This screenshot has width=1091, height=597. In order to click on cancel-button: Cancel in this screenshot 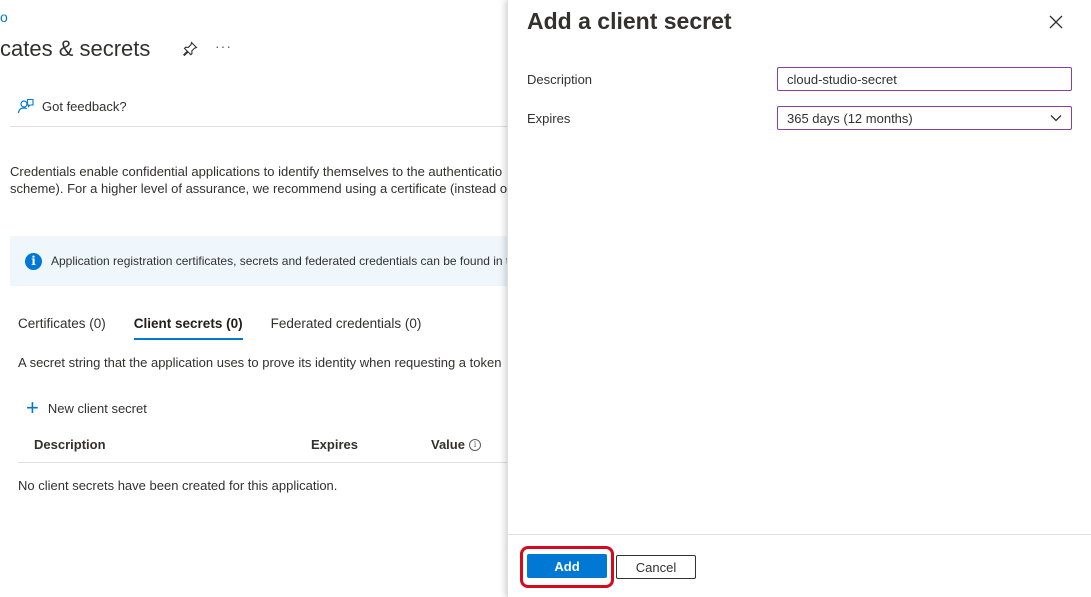, I will do `click(656, 567)`.